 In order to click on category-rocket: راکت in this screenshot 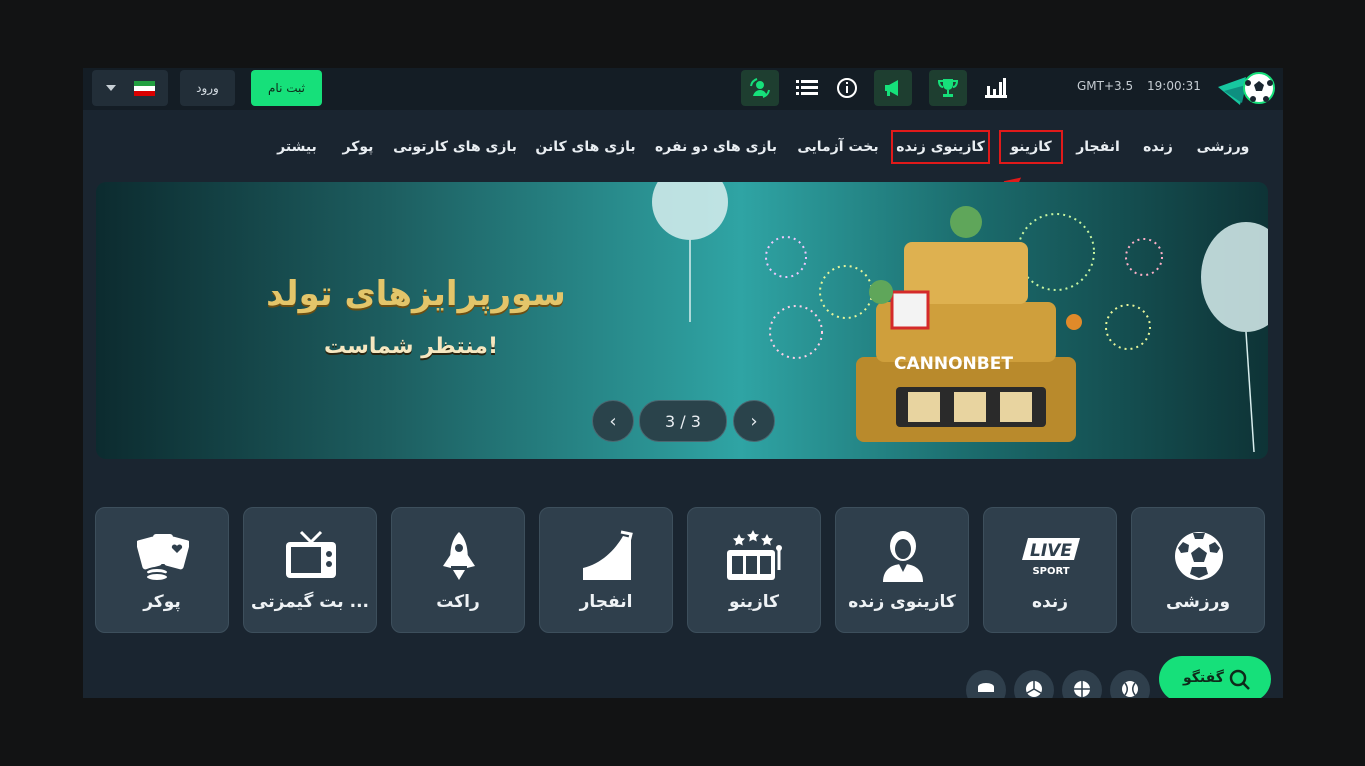, I will do `click(458, 570)`.